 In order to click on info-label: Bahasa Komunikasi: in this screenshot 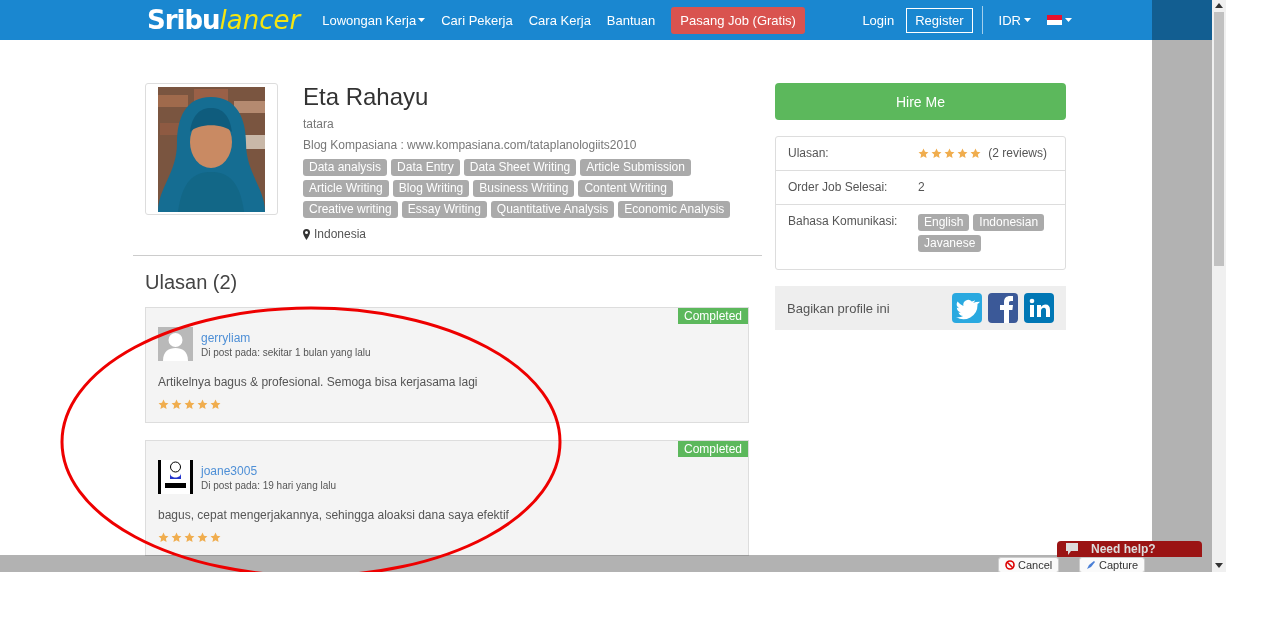, I will do `click(843, 222)`.